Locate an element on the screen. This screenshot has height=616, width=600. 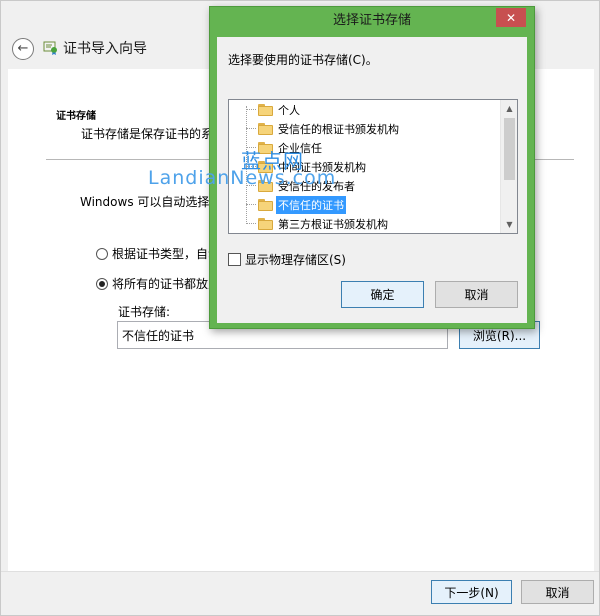
close-icon: ✕ is located at coordinates (511, 17).